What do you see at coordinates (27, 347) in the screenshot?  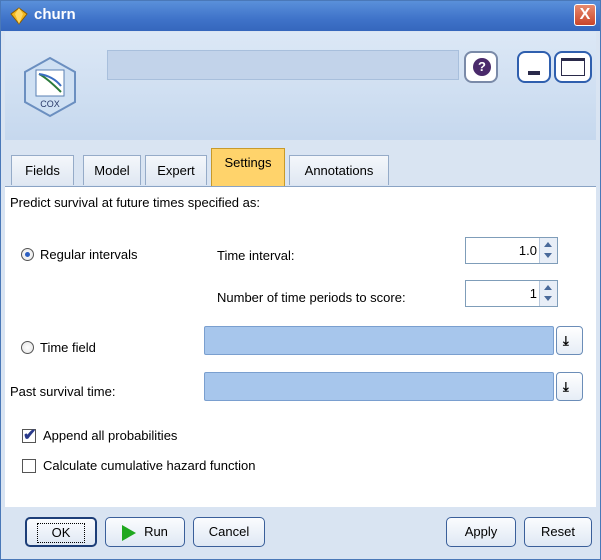 I see `time-field-radio` at bounding box center [27, 347].